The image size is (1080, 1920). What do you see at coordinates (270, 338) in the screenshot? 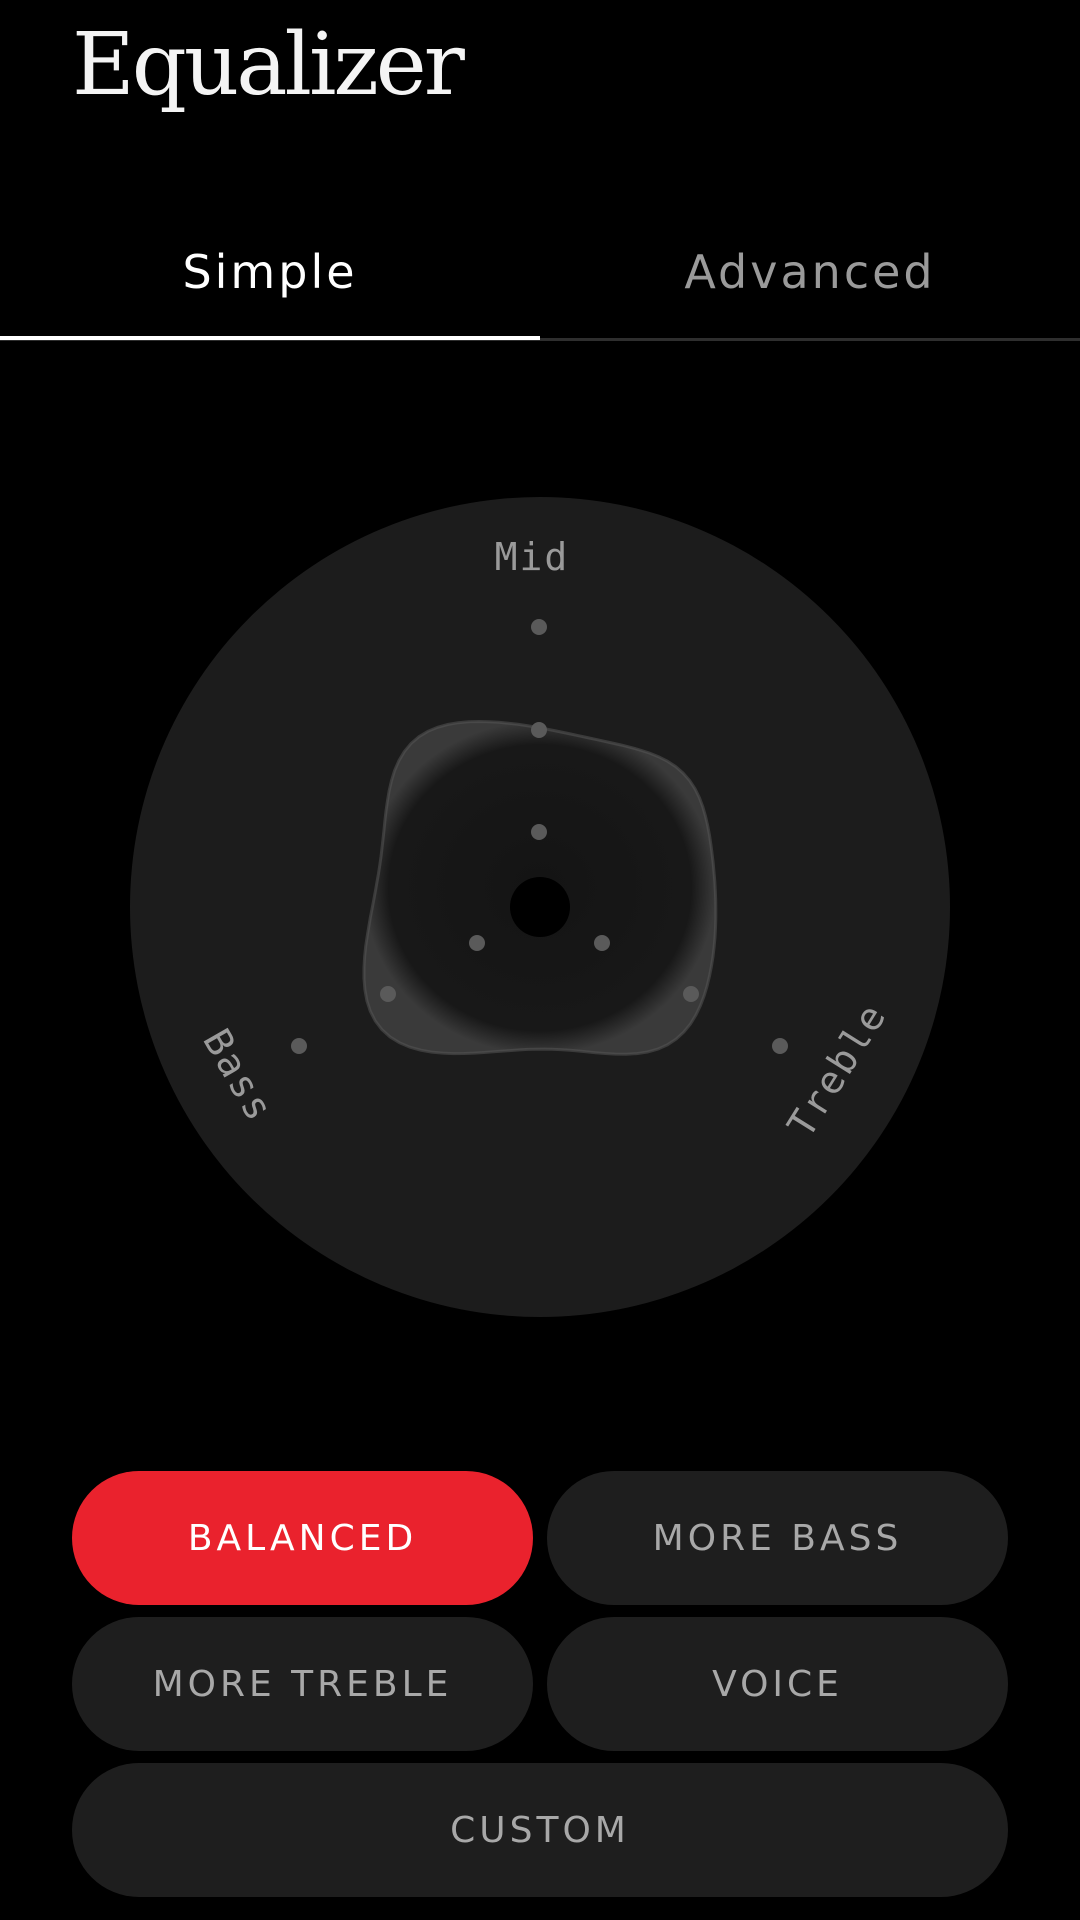
I see `tab-active-indicator` at bounding box center [270, 338].